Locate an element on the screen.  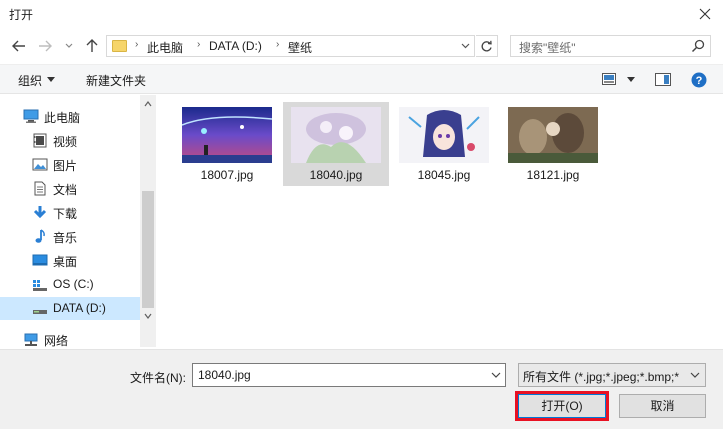
address-dropdown-button is located at coordinates (465, 46).